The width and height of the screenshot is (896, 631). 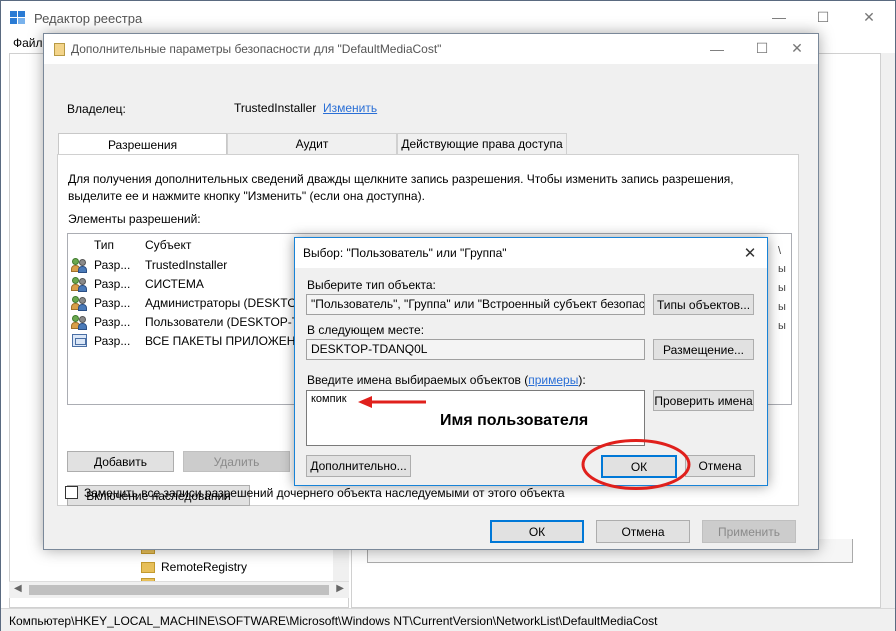 What do you see at coordinates (148, 567) in the screenshot?
I see `folder-icon` at bounding box center [148, 567].